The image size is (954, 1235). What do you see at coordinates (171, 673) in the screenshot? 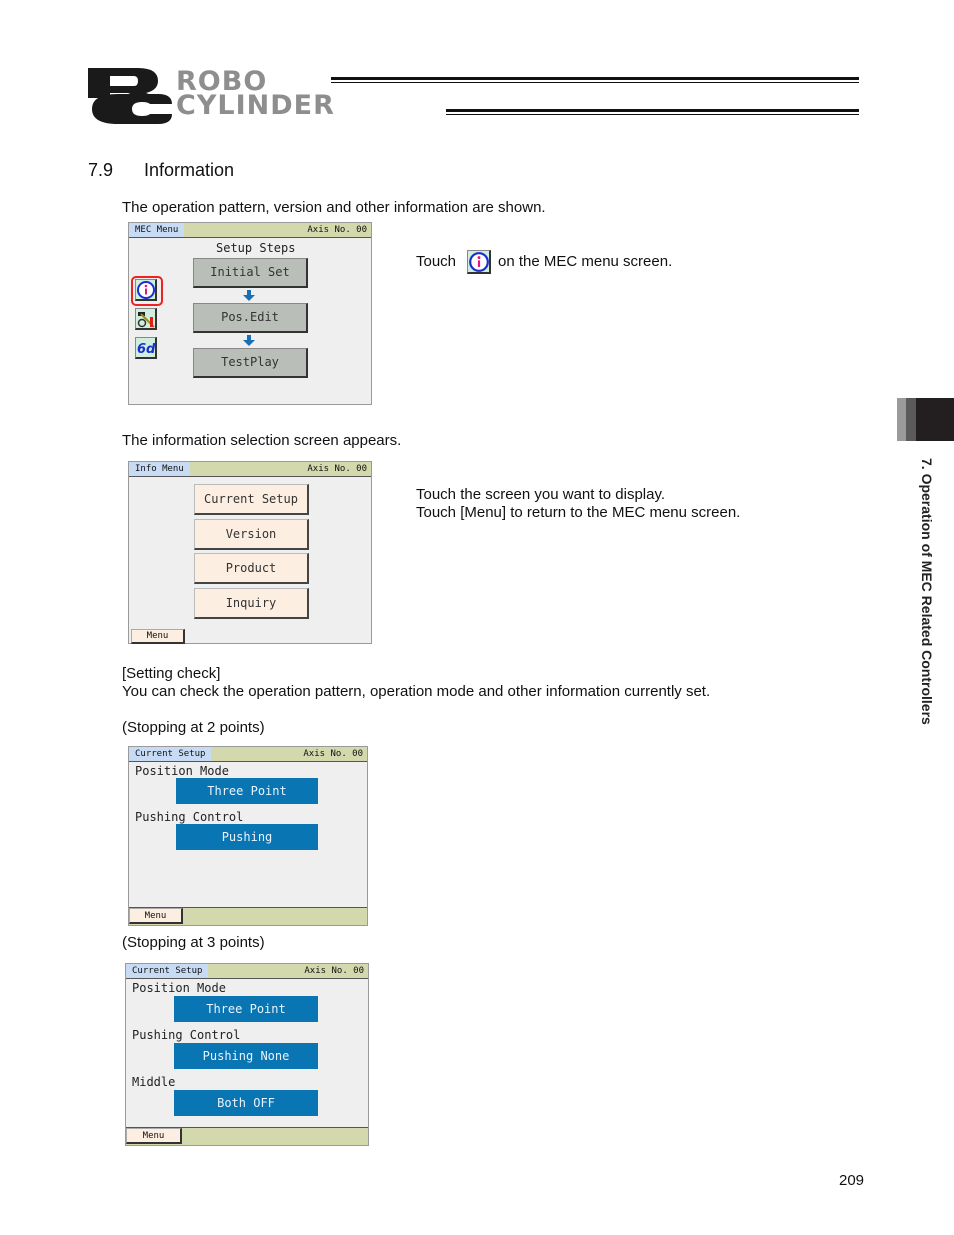
I see `setting-check-heading: [Setting check]` at bounding box center [171, 673].